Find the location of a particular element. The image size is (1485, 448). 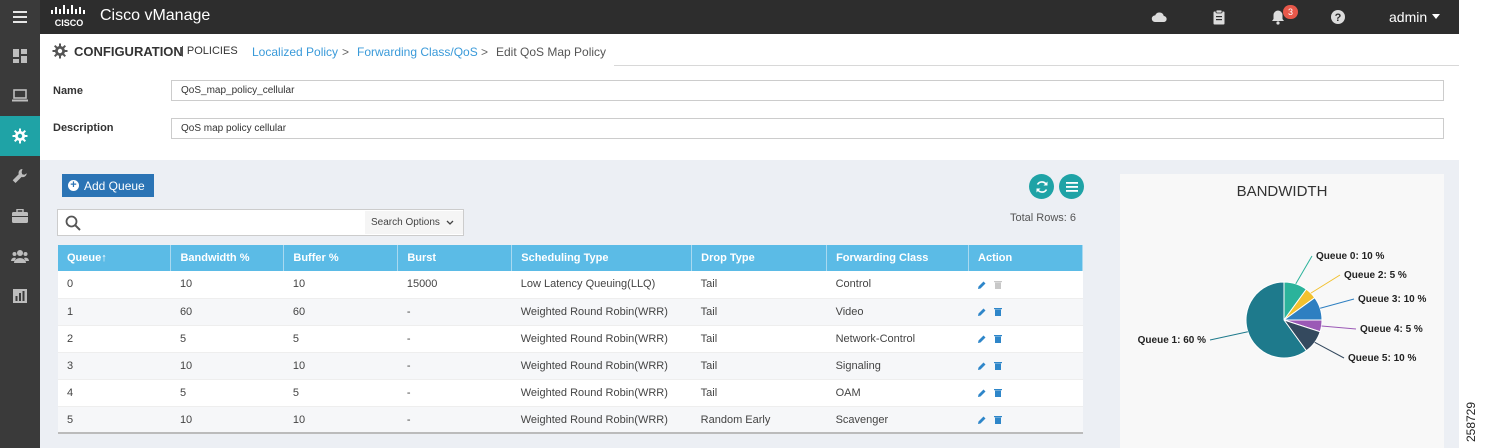

total-rows-count: Total Rows: 6 is located at coordinates (1043, 218).